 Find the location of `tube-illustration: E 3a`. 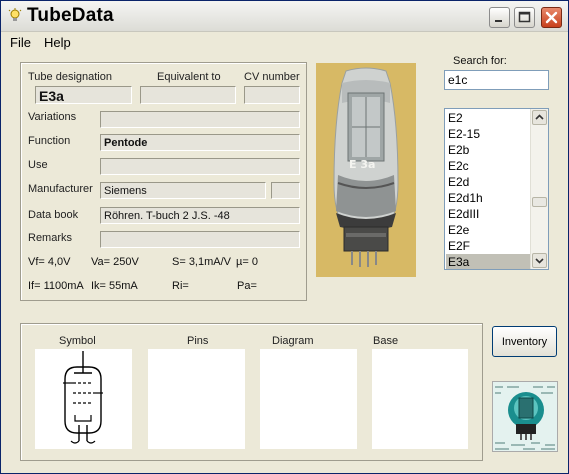

tube-illustration: E 3a is located at coordinates (366, 170).